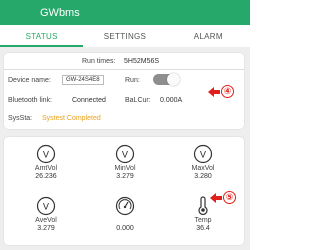 Image resolution: width=320 pixels, height=250 pixels. I want to click on metric-value: 3.280, so click(203, 176).